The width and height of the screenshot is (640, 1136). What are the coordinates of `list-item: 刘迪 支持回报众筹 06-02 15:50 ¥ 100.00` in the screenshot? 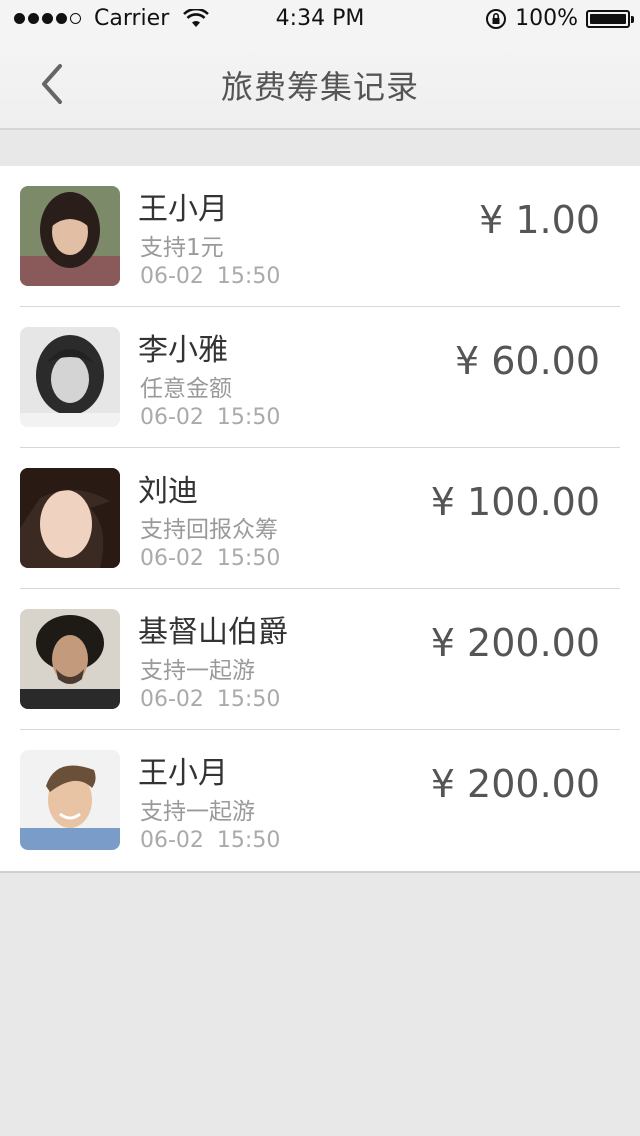 It's located at (320, 518).